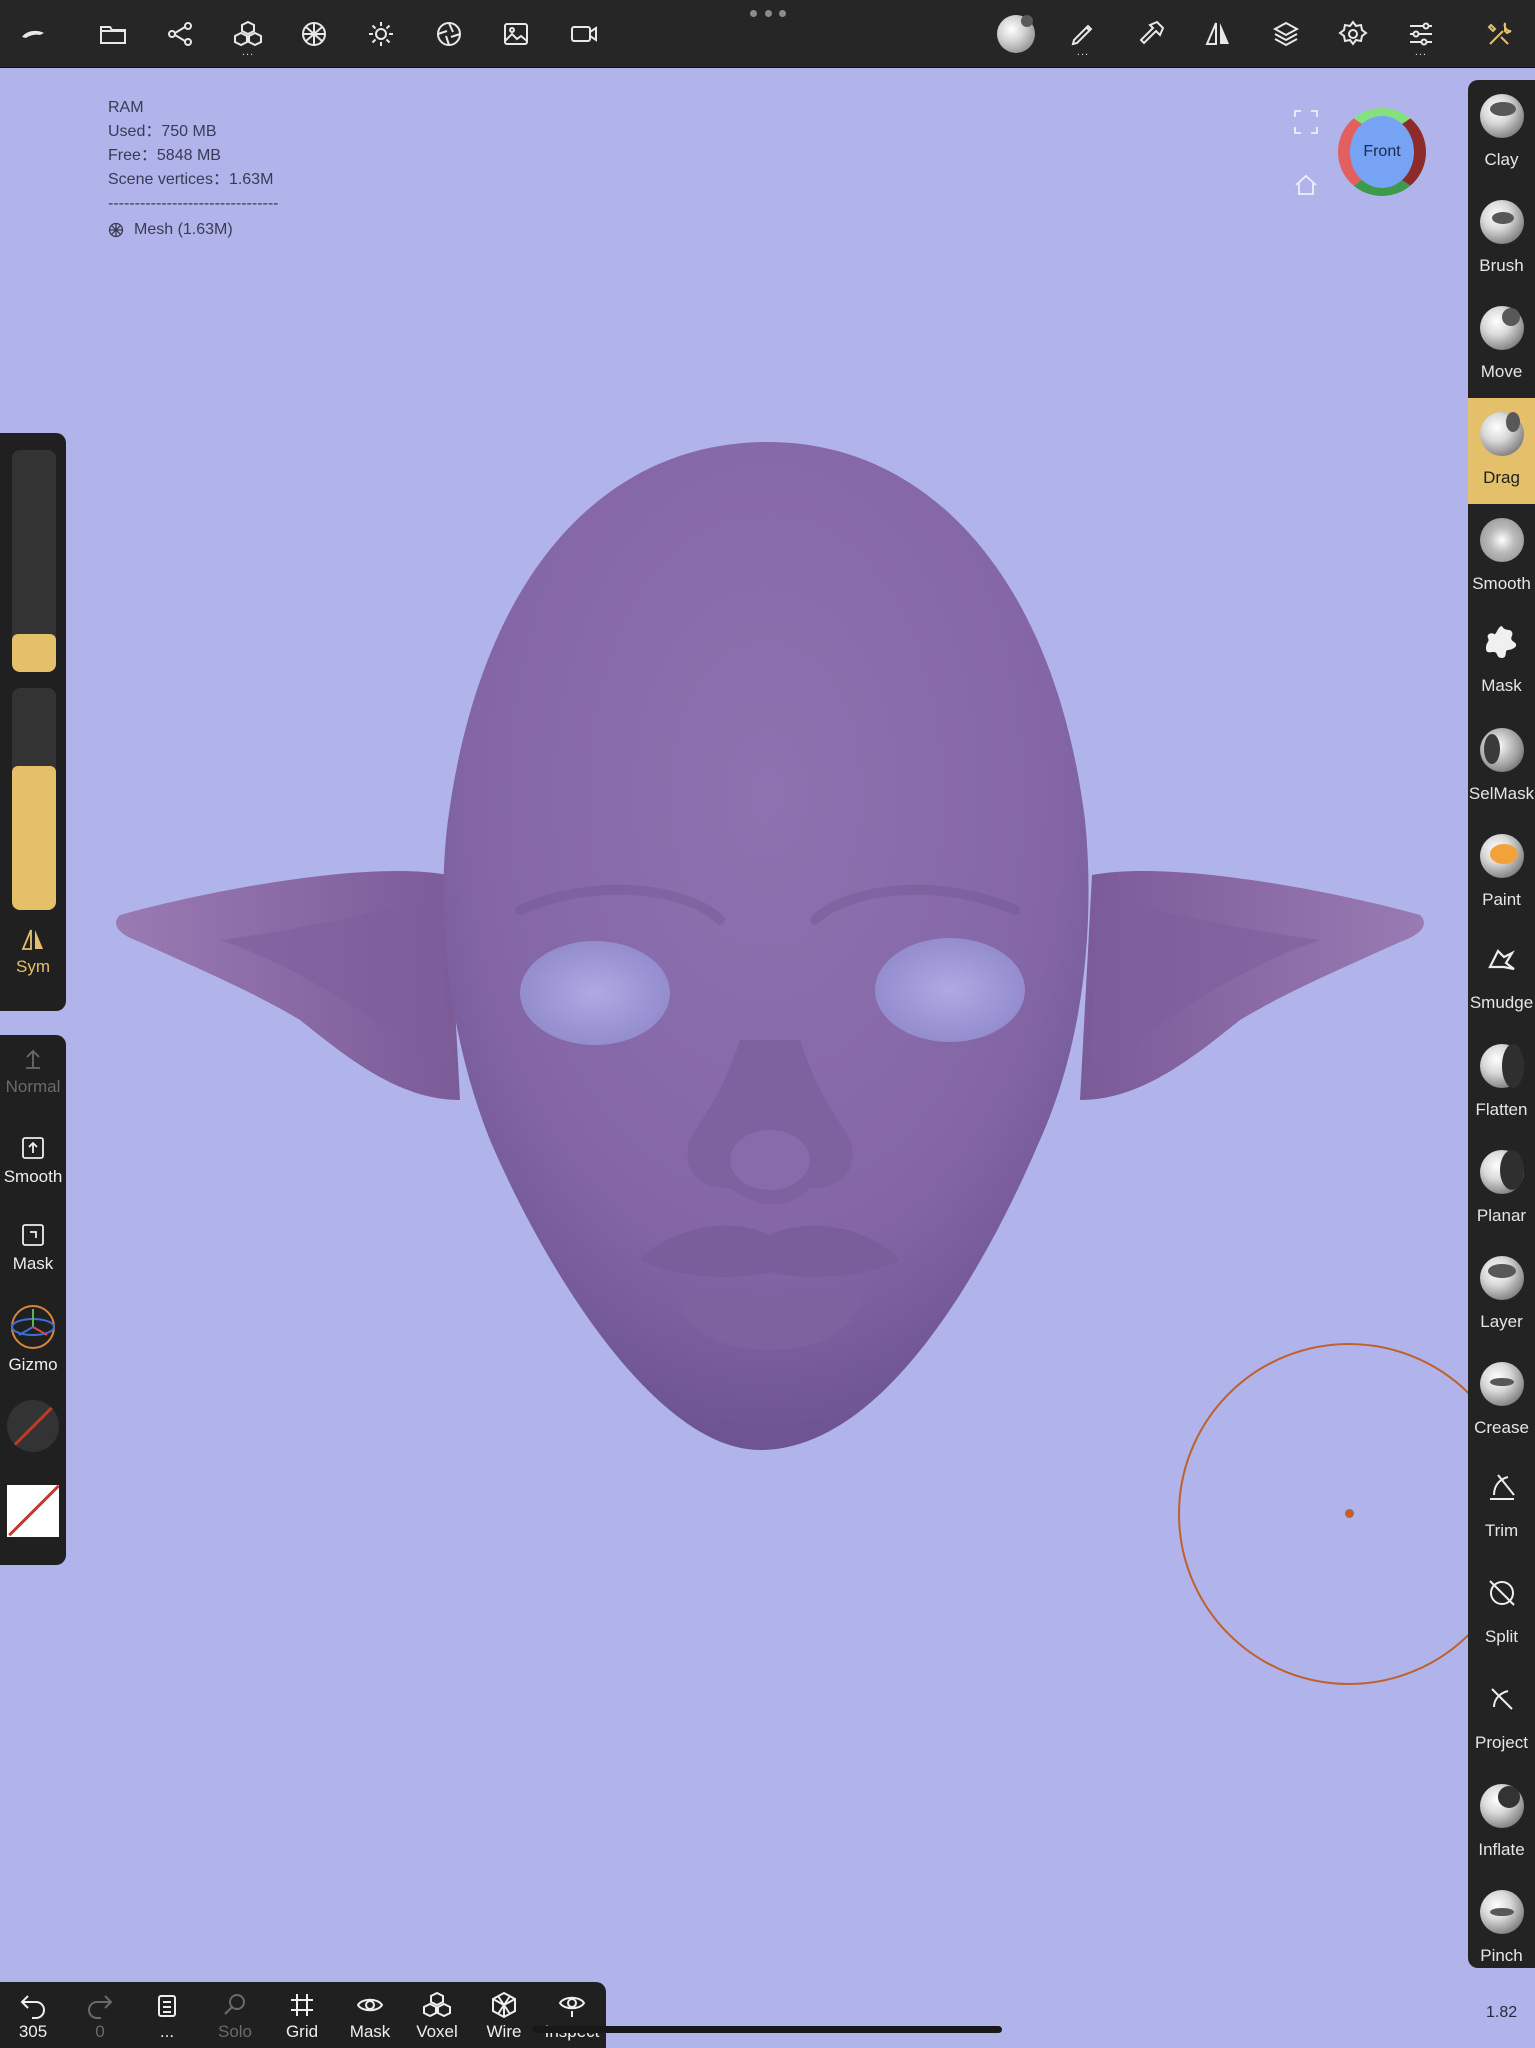 The height and width of the screenshot is (2048, 1535). I want to click on grid-button: Grid, so click(302, 2016).